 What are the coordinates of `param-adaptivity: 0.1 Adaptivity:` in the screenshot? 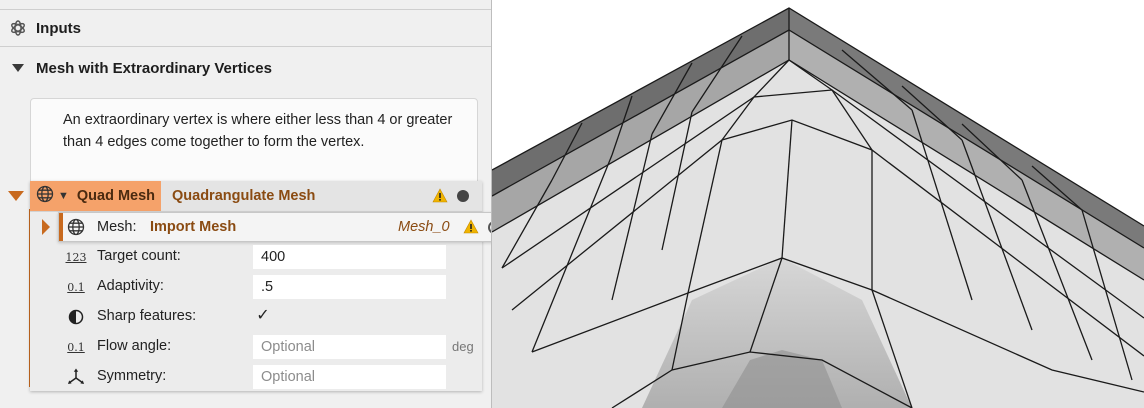 It's located at (270, 287).